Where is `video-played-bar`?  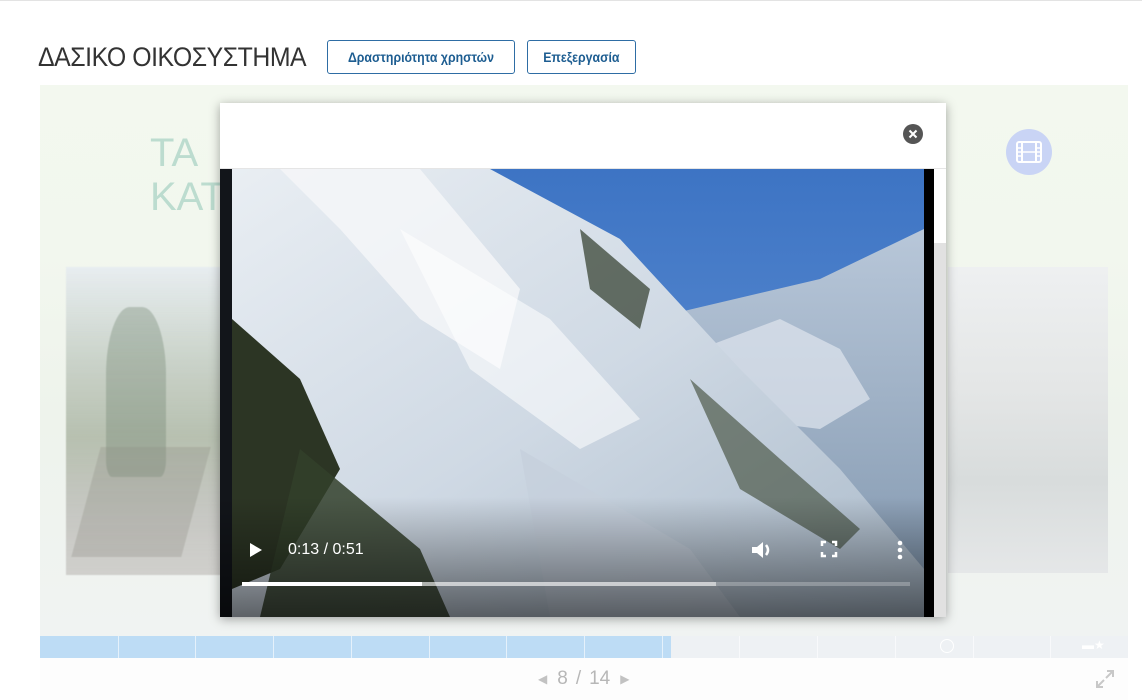
video-played-bar is located at coordinates (332, 584).